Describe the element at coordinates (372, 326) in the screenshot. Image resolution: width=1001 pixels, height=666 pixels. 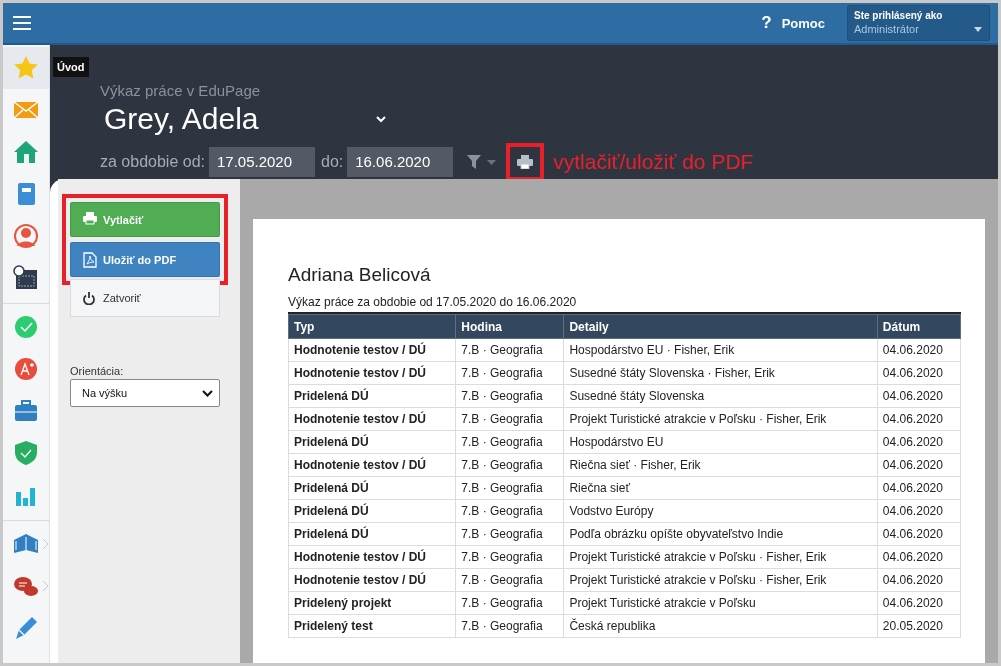
I see `column-header: Typ` at that location.